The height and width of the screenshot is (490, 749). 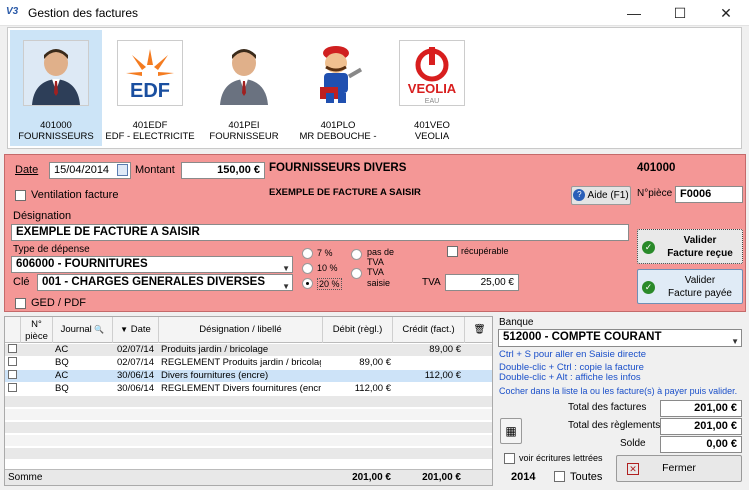 What do you see at coordinates (307, 268) in the screenshot?
I see `tva-10-radio` at bounding box center [307, 268].